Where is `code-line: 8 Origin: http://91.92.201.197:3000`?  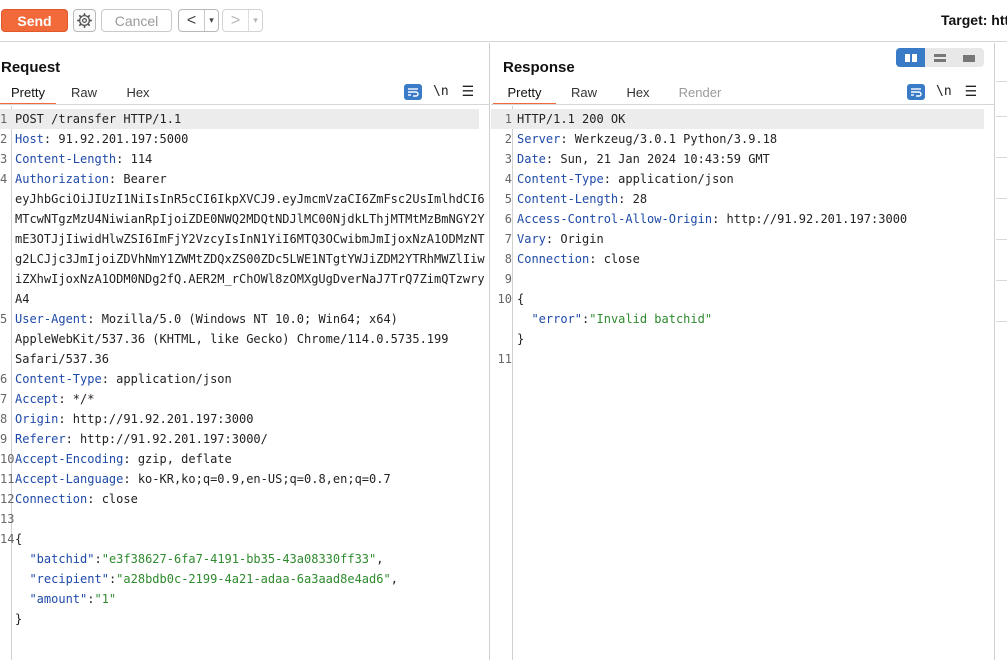 code-line: 8 Origin: http://91.92.201.197:3000 is located at coordinates (239, 419).